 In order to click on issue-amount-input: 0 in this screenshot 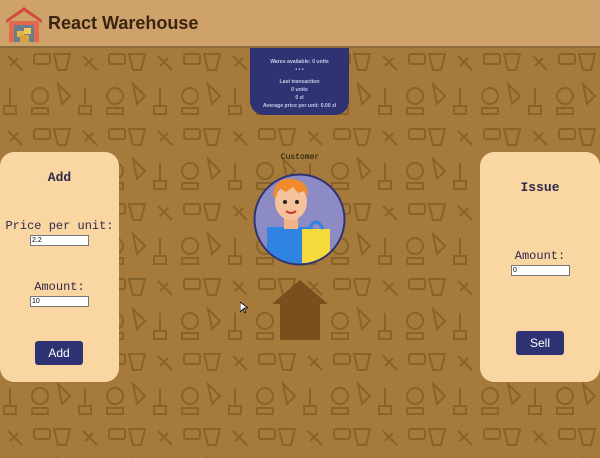, I will do `click(540, 270)`.